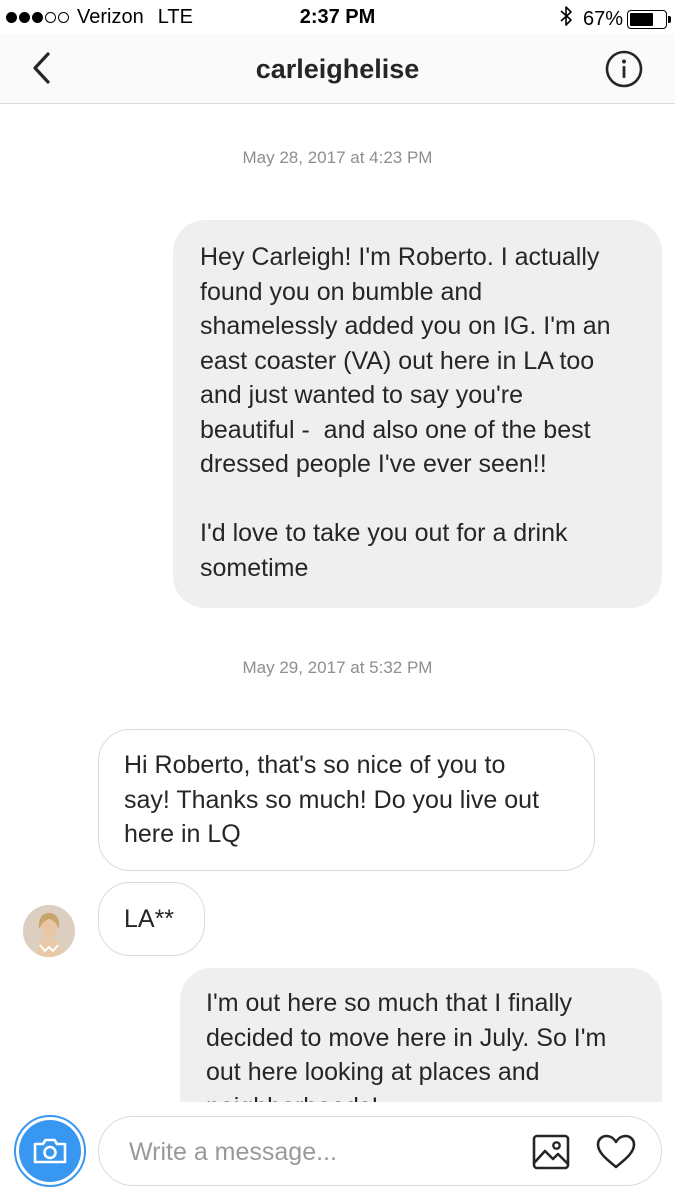  Describe the element at coordinates (49, 931) in the screenshot. I see `sender-avatar` at that location.